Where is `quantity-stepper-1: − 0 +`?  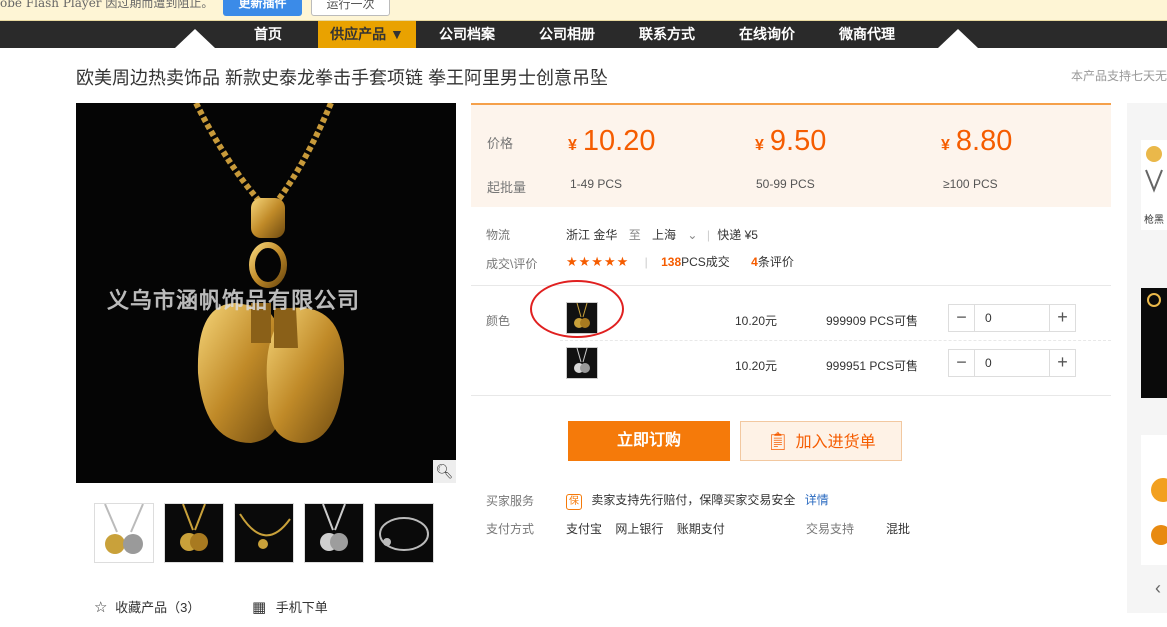 quantity-stepper-1: − 0 + is located at coordinates (1012, 318).